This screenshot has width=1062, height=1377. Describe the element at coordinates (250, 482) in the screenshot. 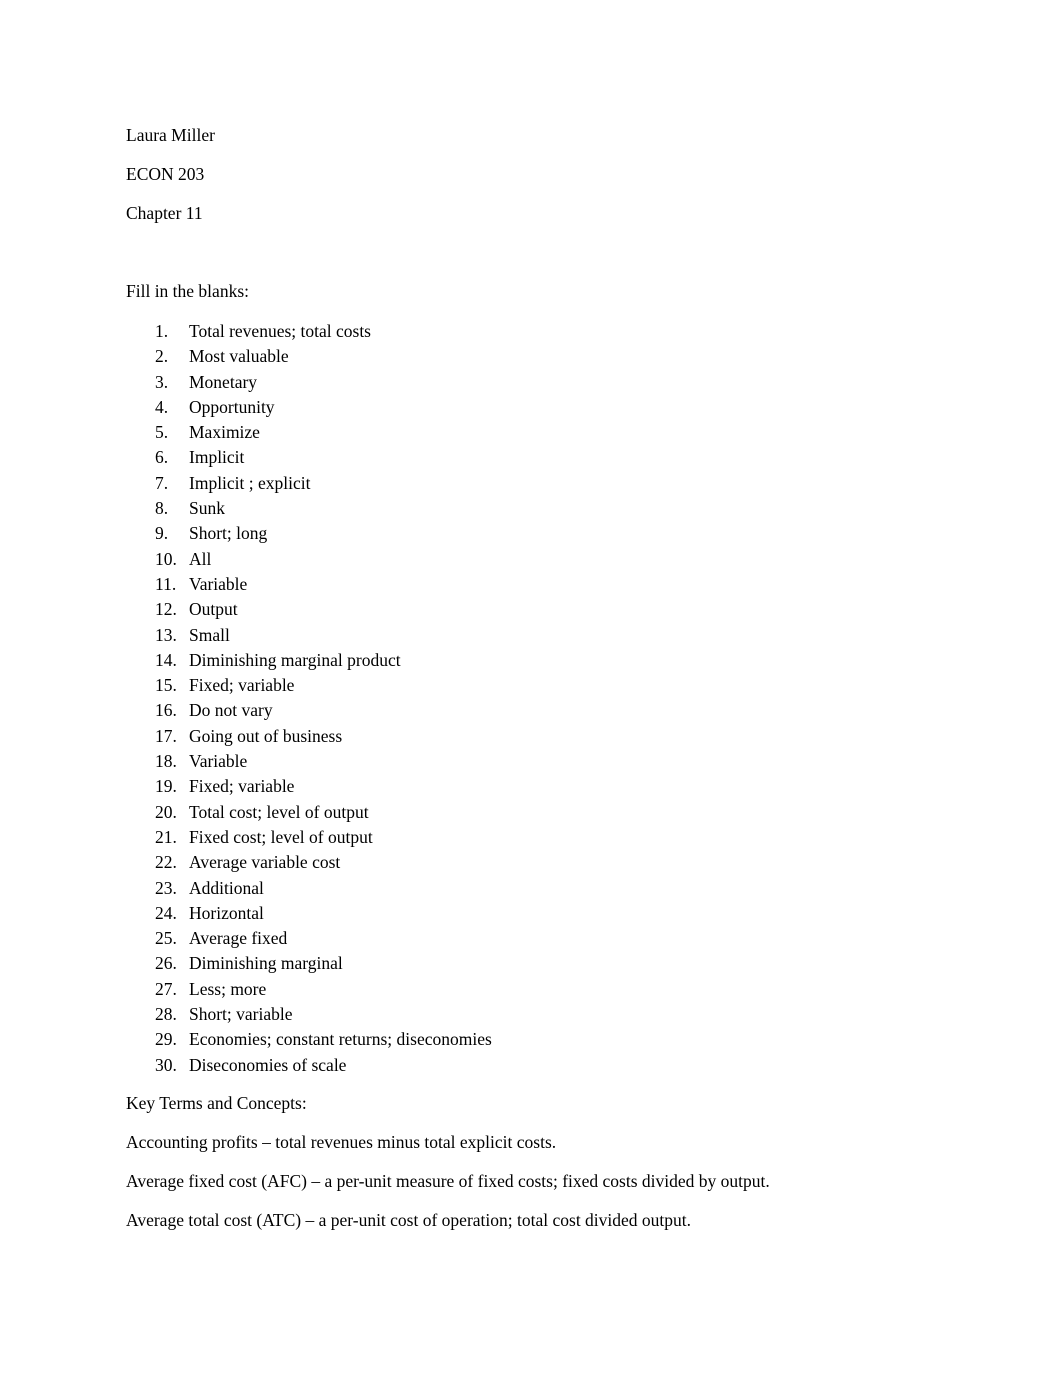

I see `list-item-text: Implicit ; explicit` at that location.